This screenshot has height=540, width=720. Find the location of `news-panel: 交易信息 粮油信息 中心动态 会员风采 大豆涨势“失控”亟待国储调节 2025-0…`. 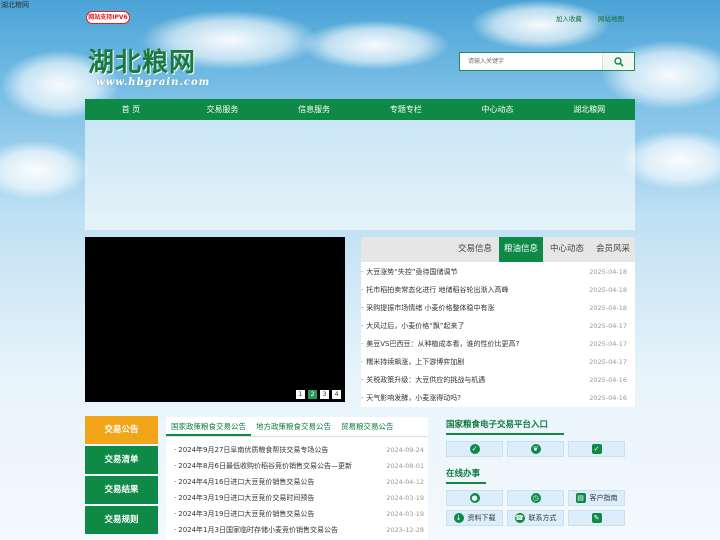

news-panel: 交易信息 粮油信息 中心动态 会员风采 大豆涨势“失控”亟待国储调节 2025-0… is located at coordinates (498, 322).